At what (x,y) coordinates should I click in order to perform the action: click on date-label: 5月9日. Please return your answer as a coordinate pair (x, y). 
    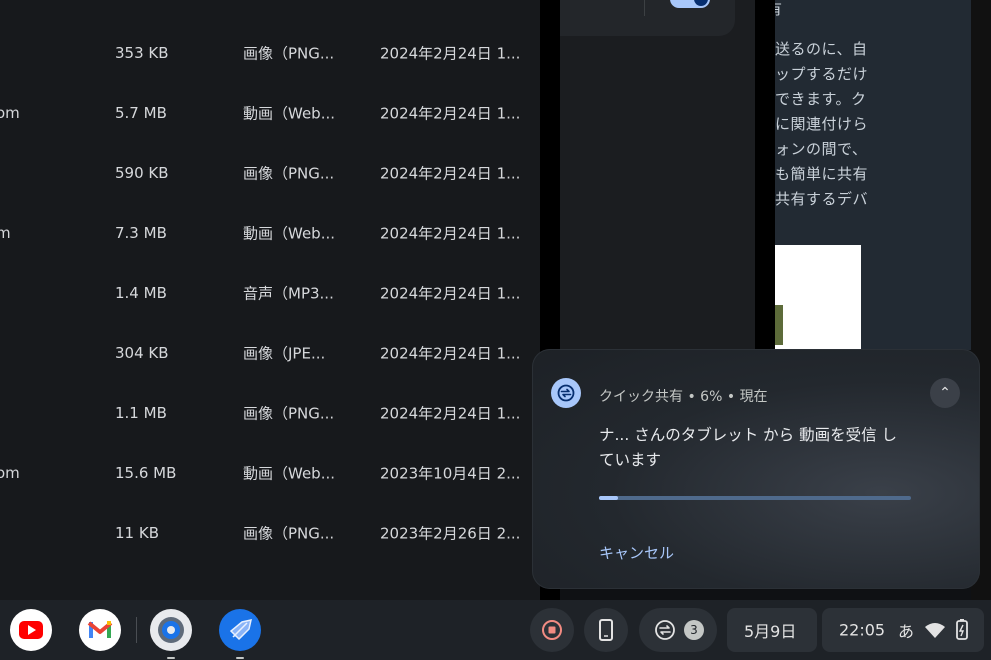
    Looking at the image, I should click on (770, 631).